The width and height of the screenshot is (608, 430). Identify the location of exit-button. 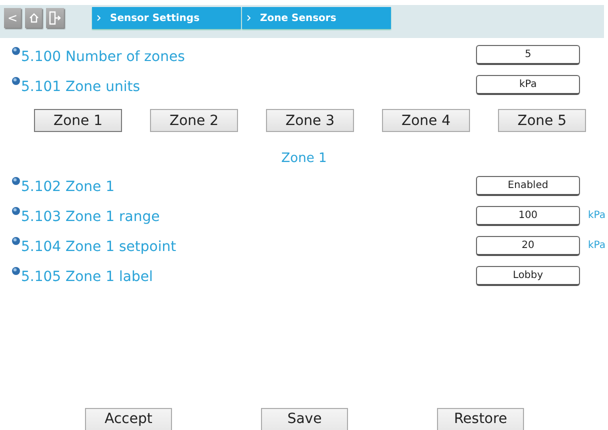
(55, 18).